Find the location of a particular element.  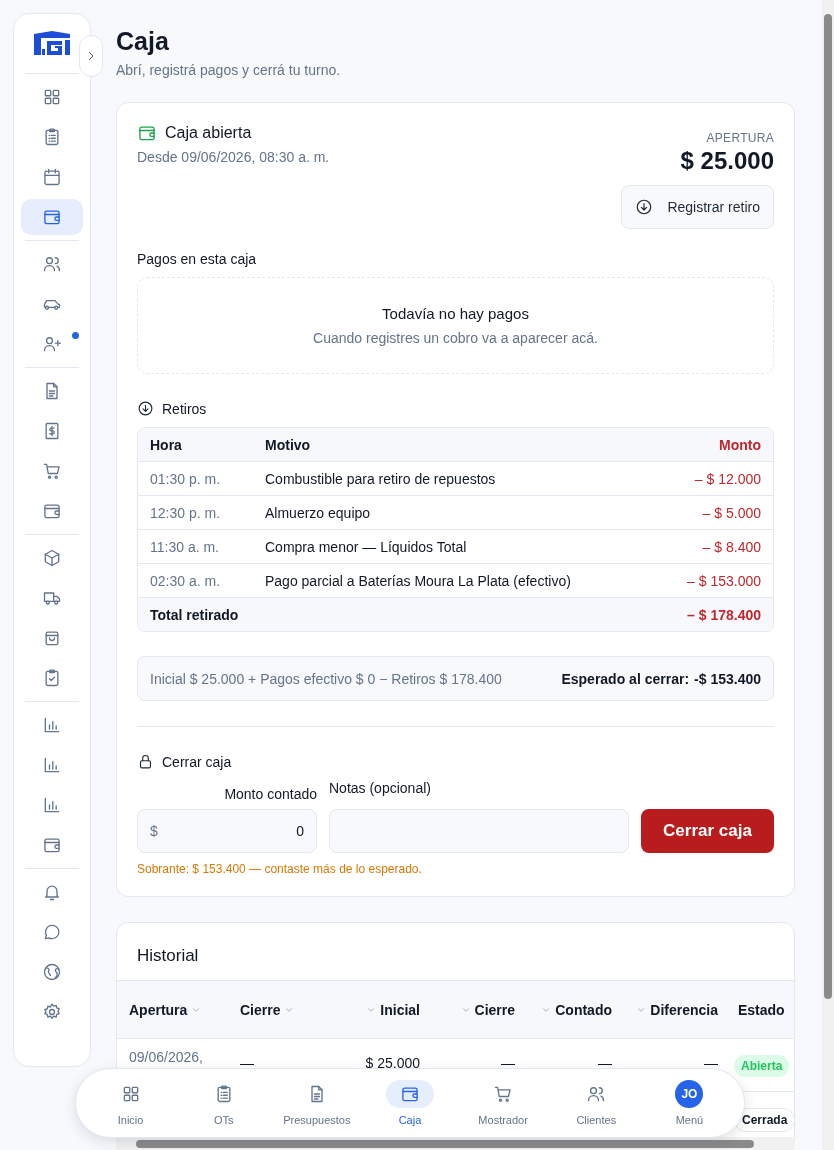

page-subtitle: Abrí, registrá pagos y cerrá tu turno. is located at coordinates (229, 70).